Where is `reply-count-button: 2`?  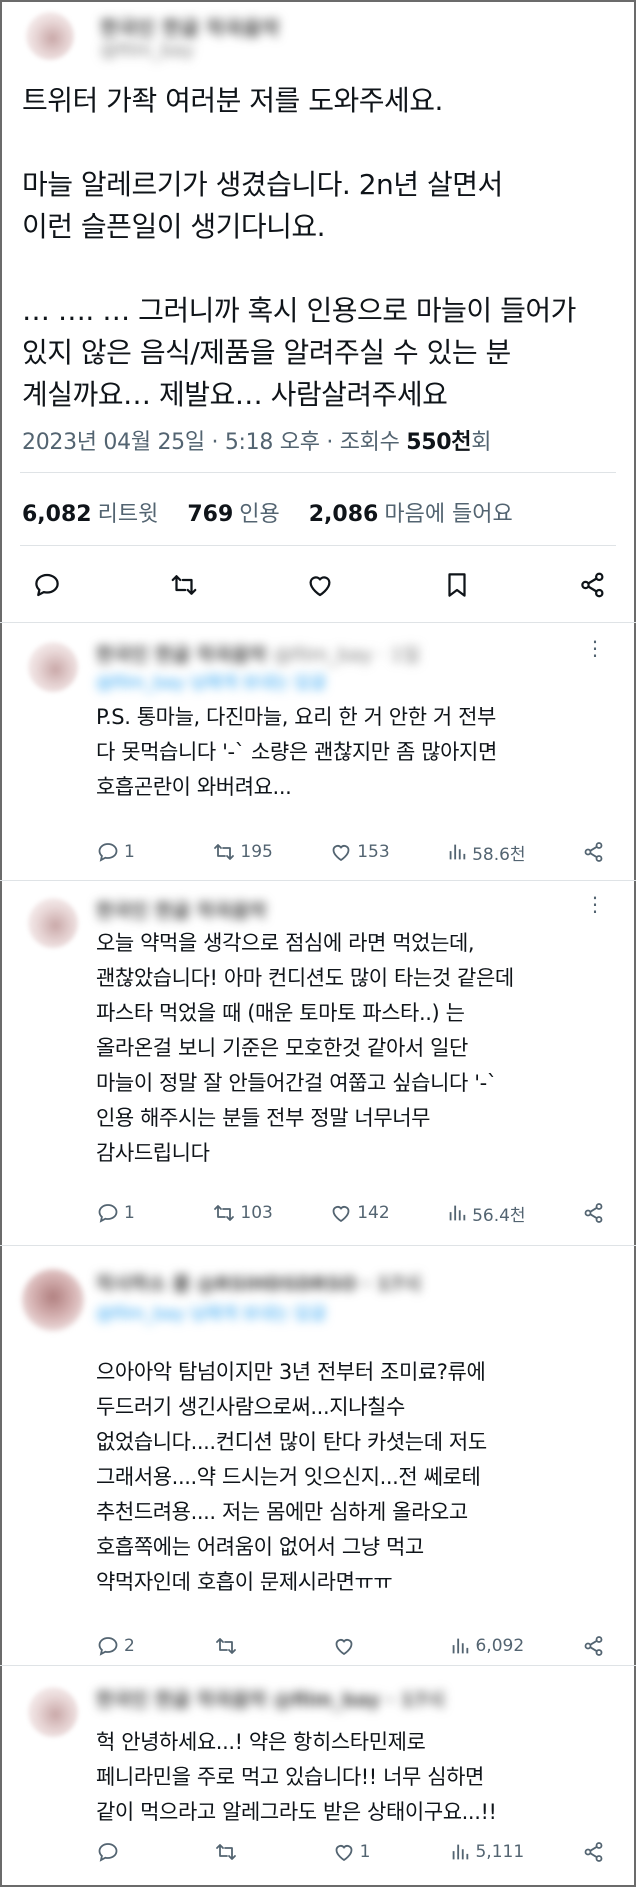 reply-count-button: 2 is located at coordinates (126, 1646).